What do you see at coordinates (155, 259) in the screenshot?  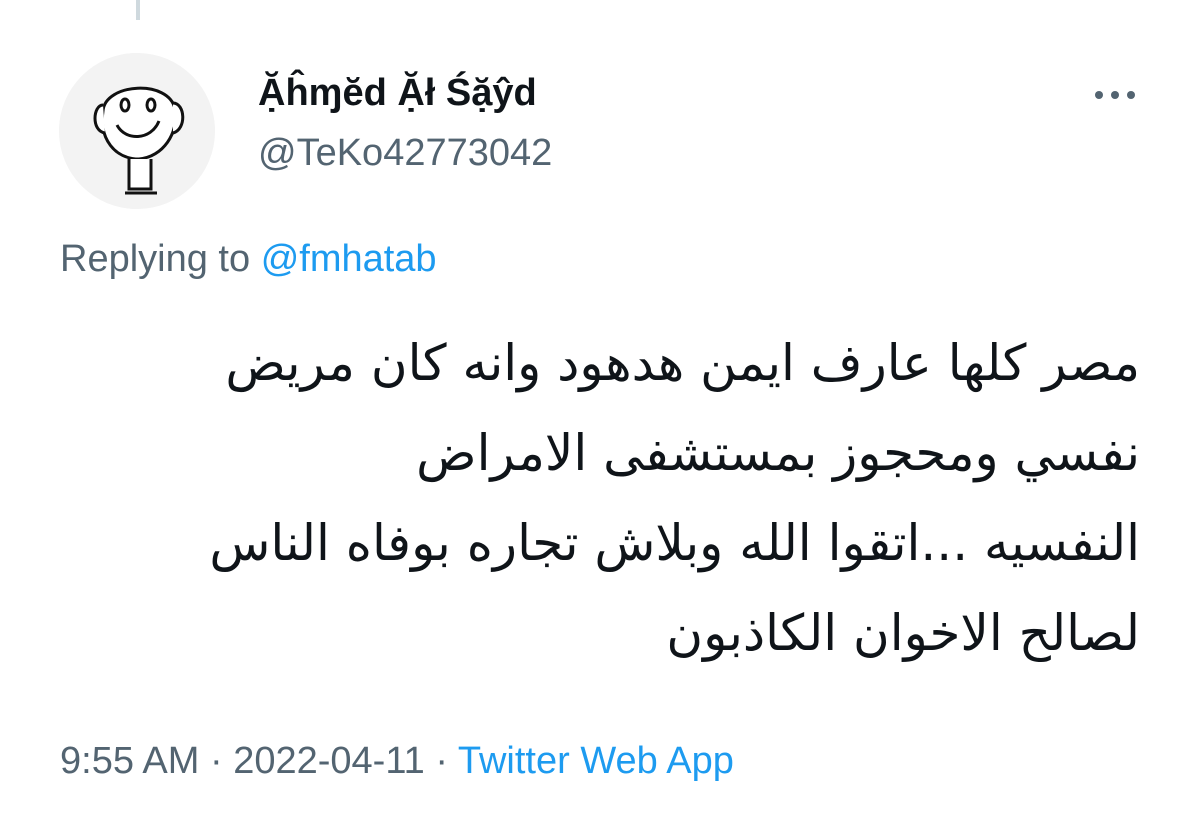 I see `replying-to-label: Replying to` at bounding box center [155, 259].